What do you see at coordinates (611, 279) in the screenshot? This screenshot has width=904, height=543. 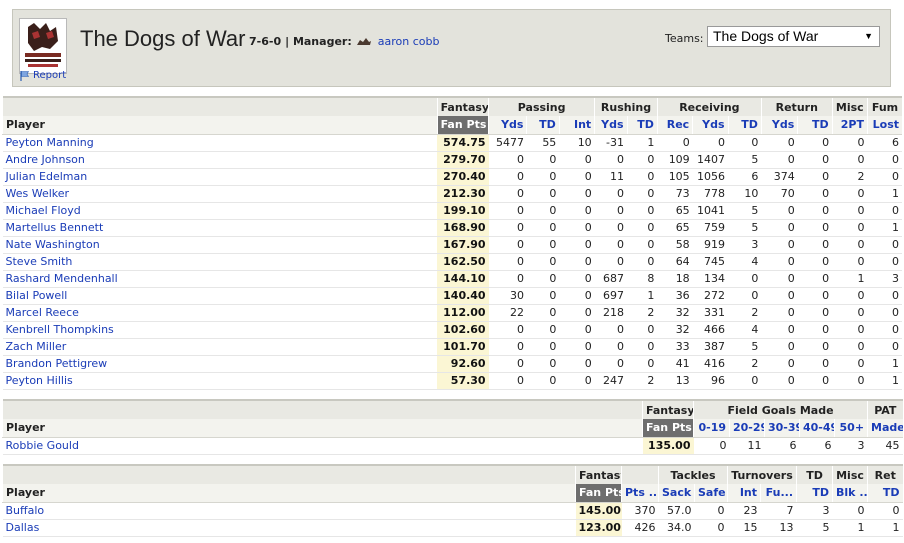 I see `stat-cell: 687` at bounding box center [611, 279].